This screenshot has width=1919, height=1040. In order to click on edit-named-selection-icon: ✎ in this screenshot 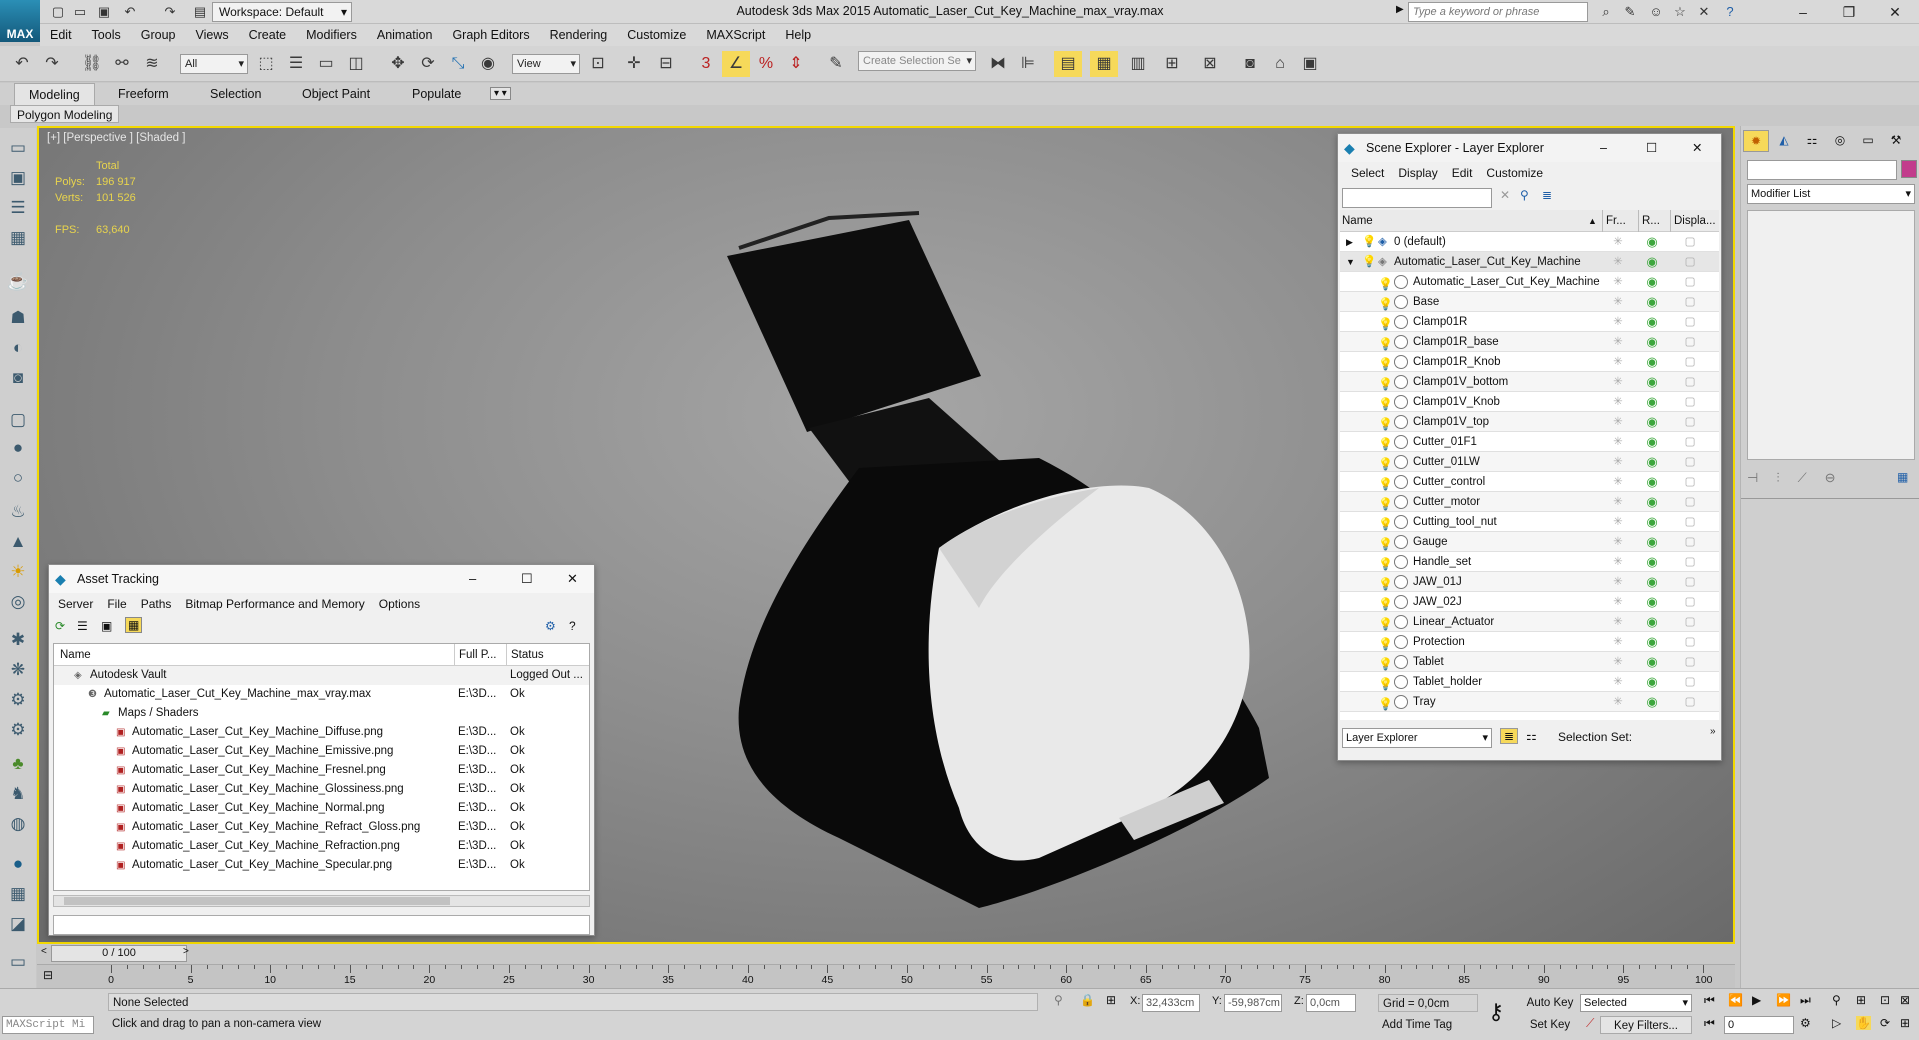, I will do `click(836, 64)`.